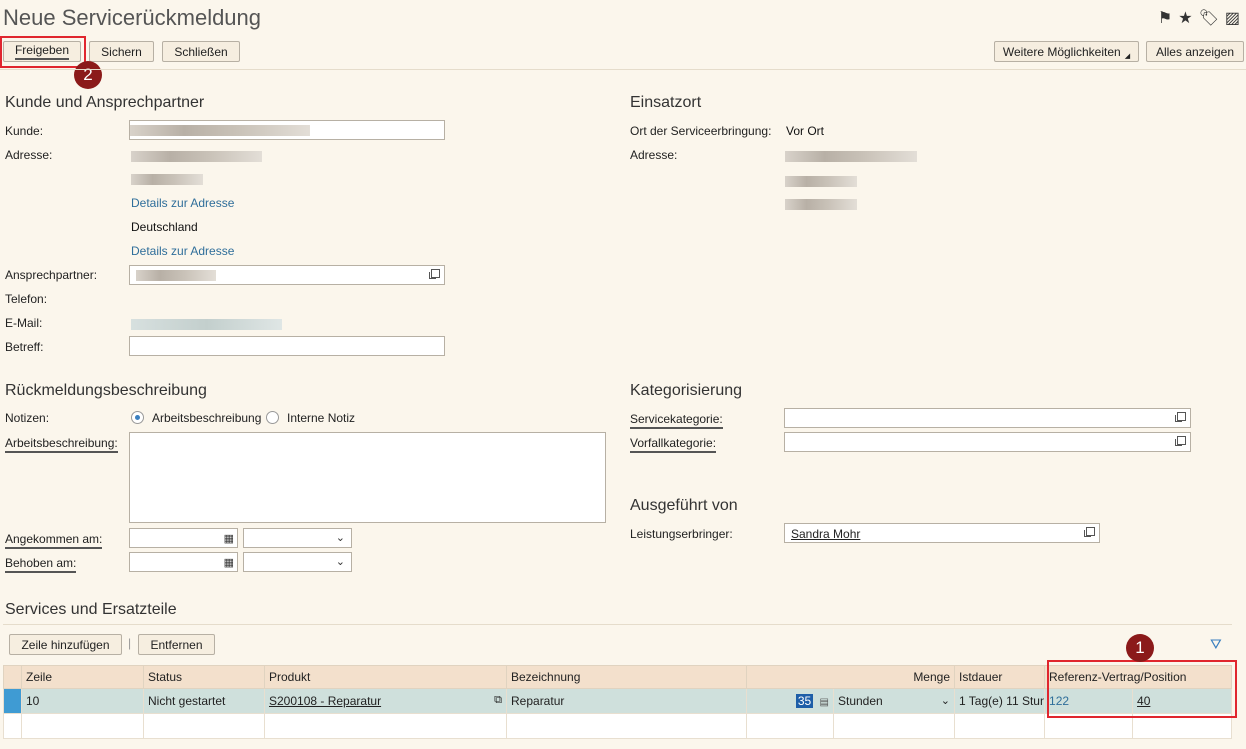  What do you see at coordinates (183, 538) in the screenshot?
I see `arrived-date-field: ▦` at bounding box center [183, 538].